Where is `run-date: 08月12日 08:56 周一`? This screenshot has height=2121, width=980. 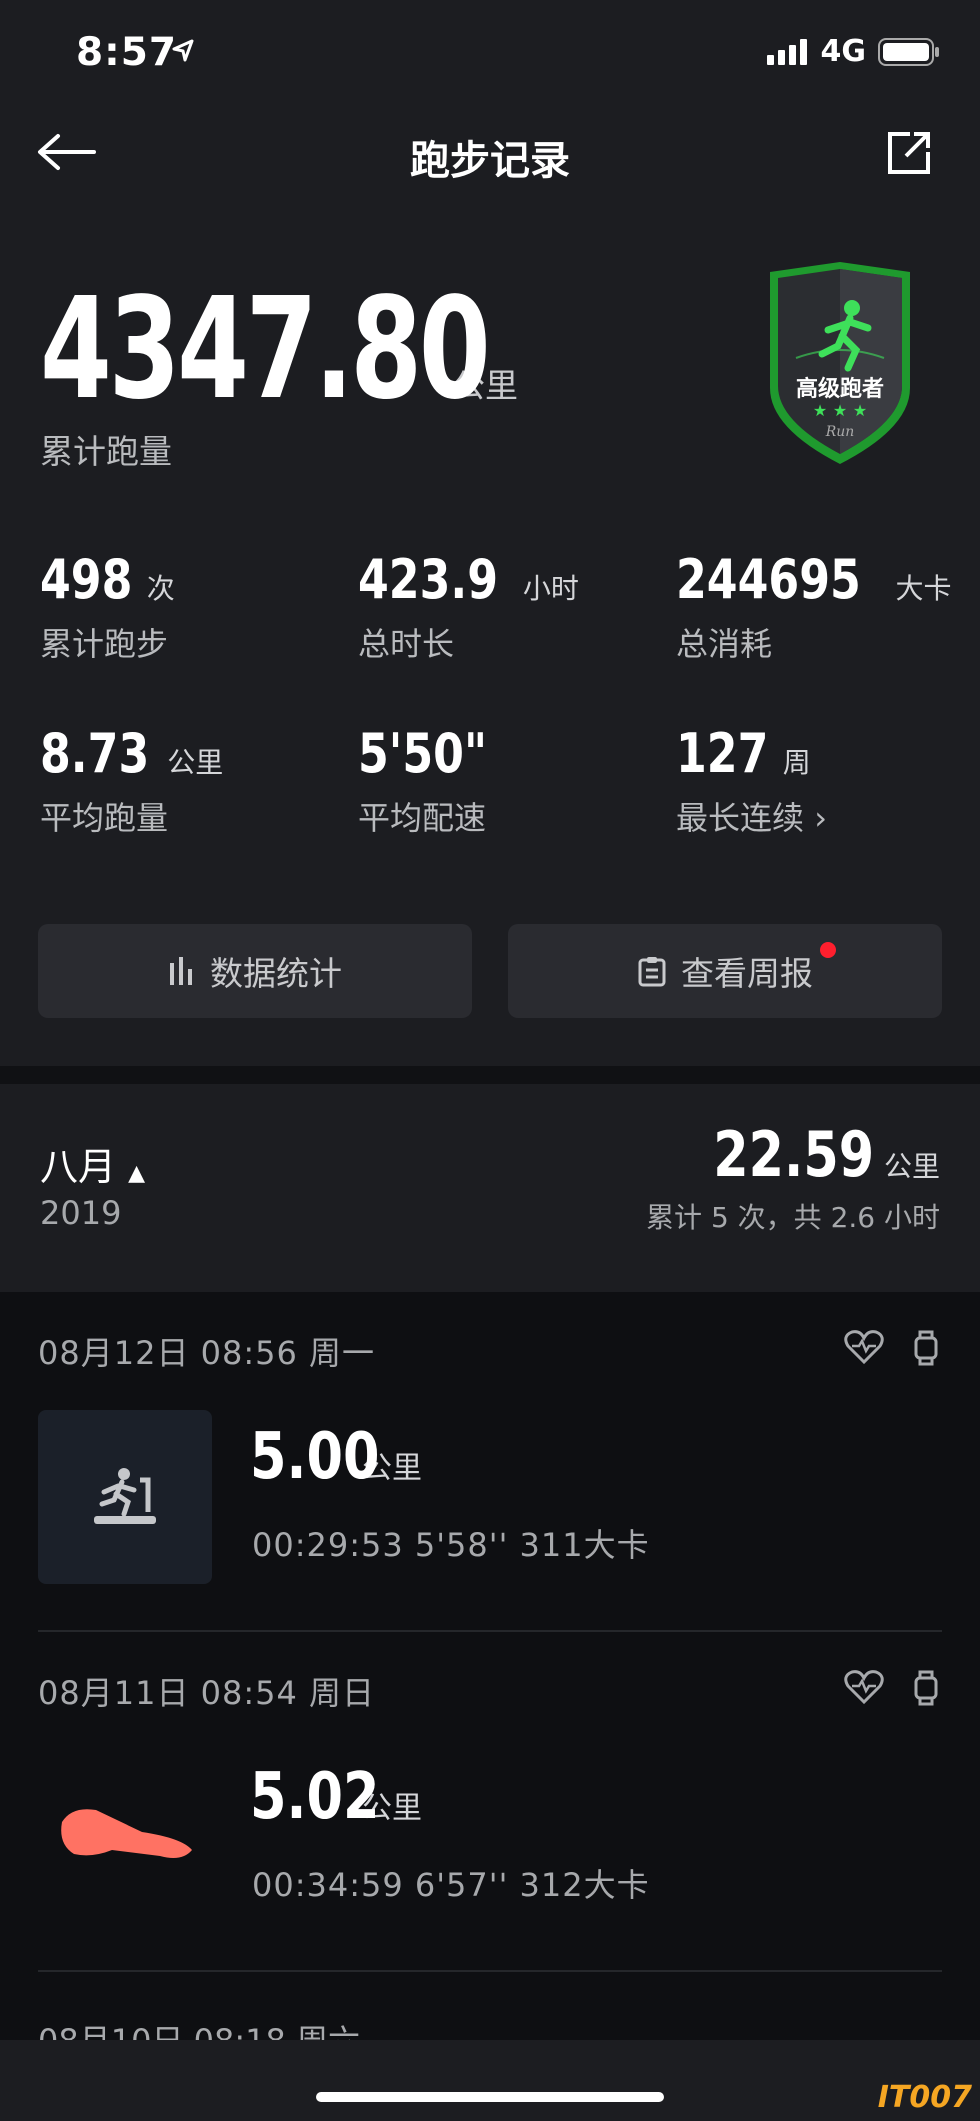
run-date: 08月12日 08:56 周一 is located at coordinates (207, 1353).